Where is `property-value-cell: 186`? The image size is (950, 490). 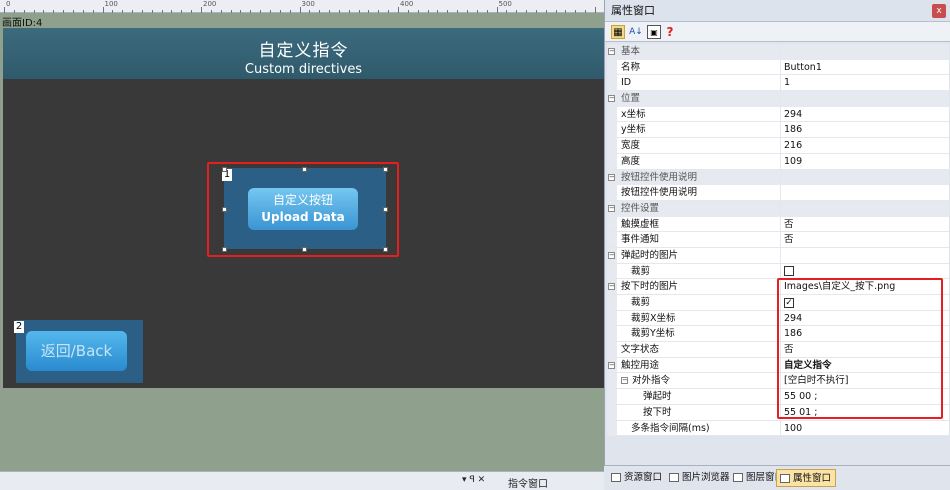
property-value-cell: 186 is located at coordinates (865, 130).